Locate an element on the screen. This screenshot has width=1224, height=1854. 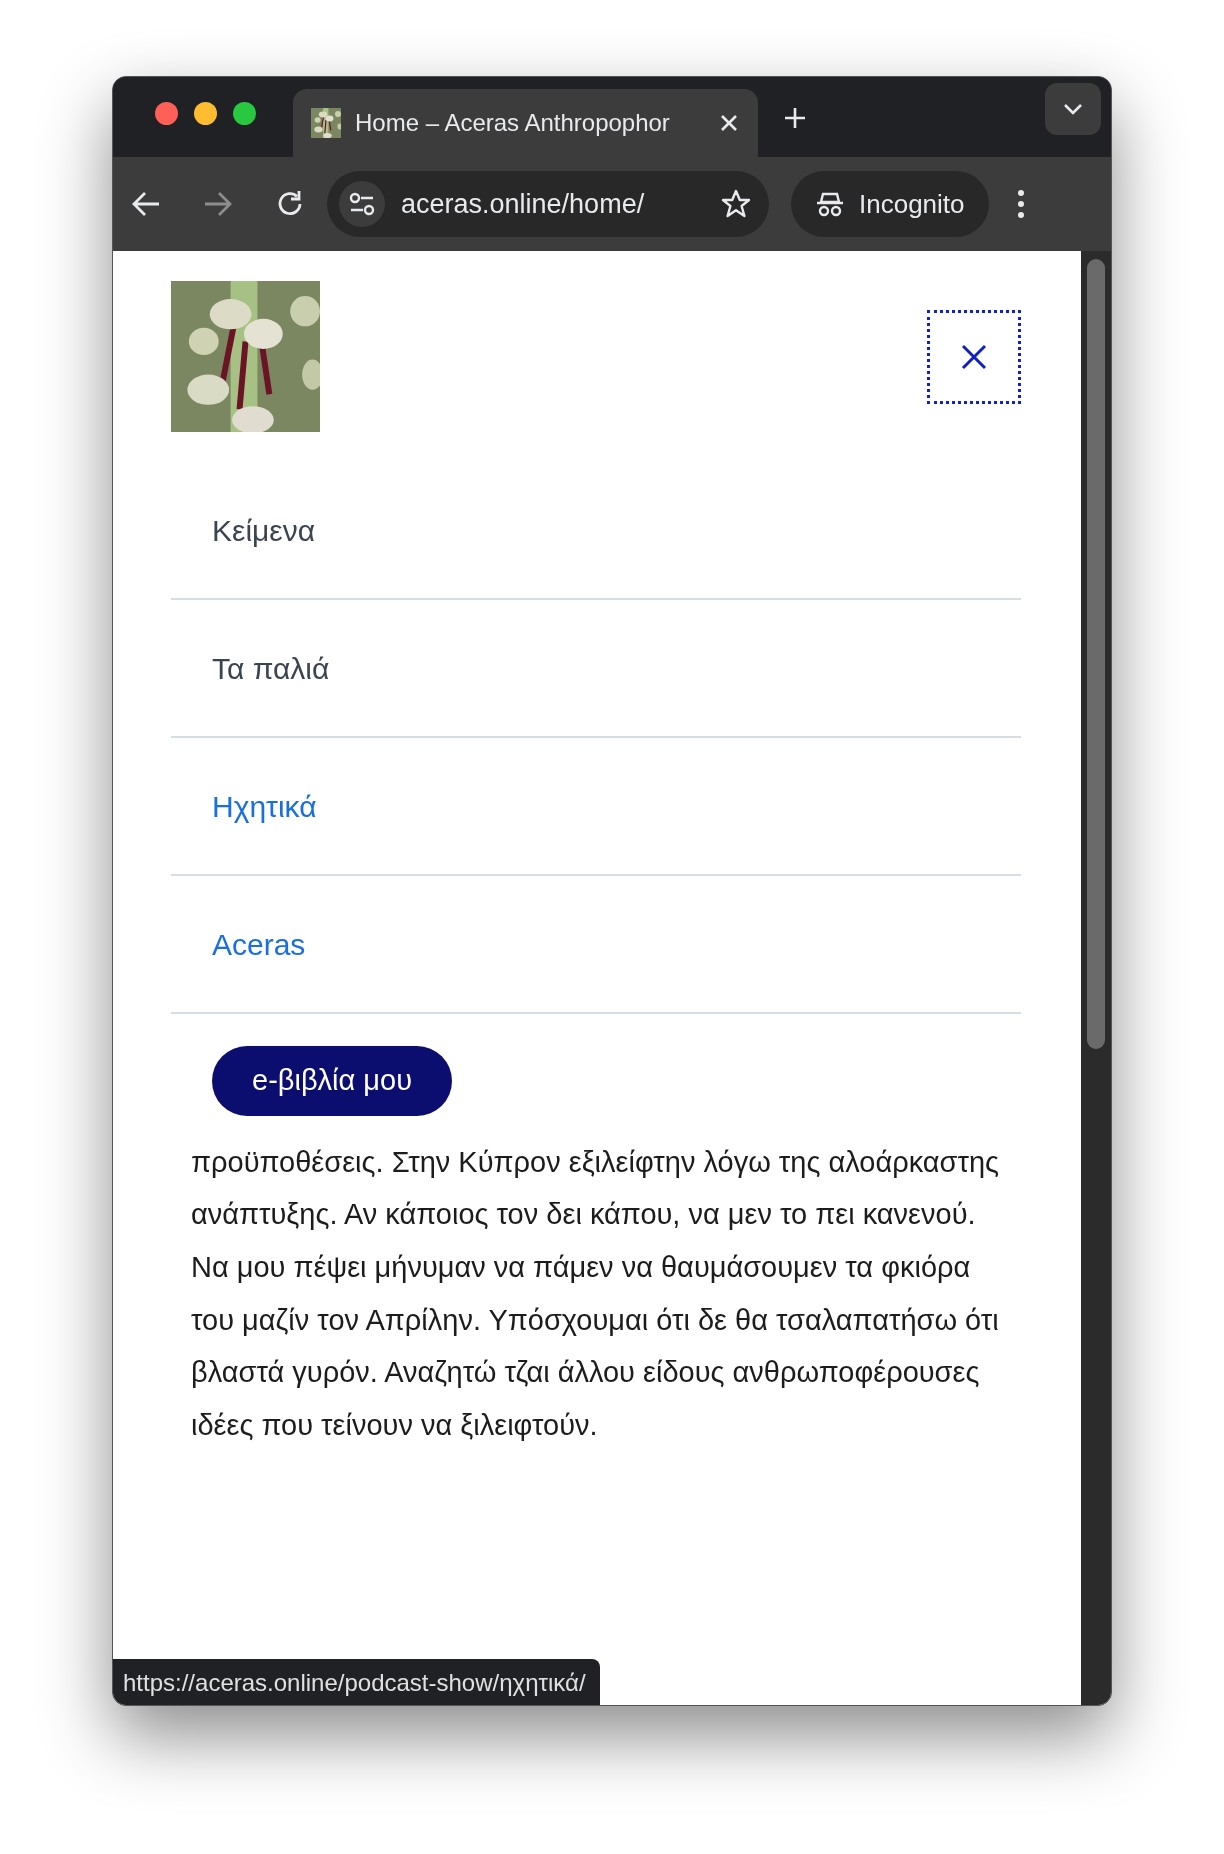
back-icon is located at coordinates (146, 204).